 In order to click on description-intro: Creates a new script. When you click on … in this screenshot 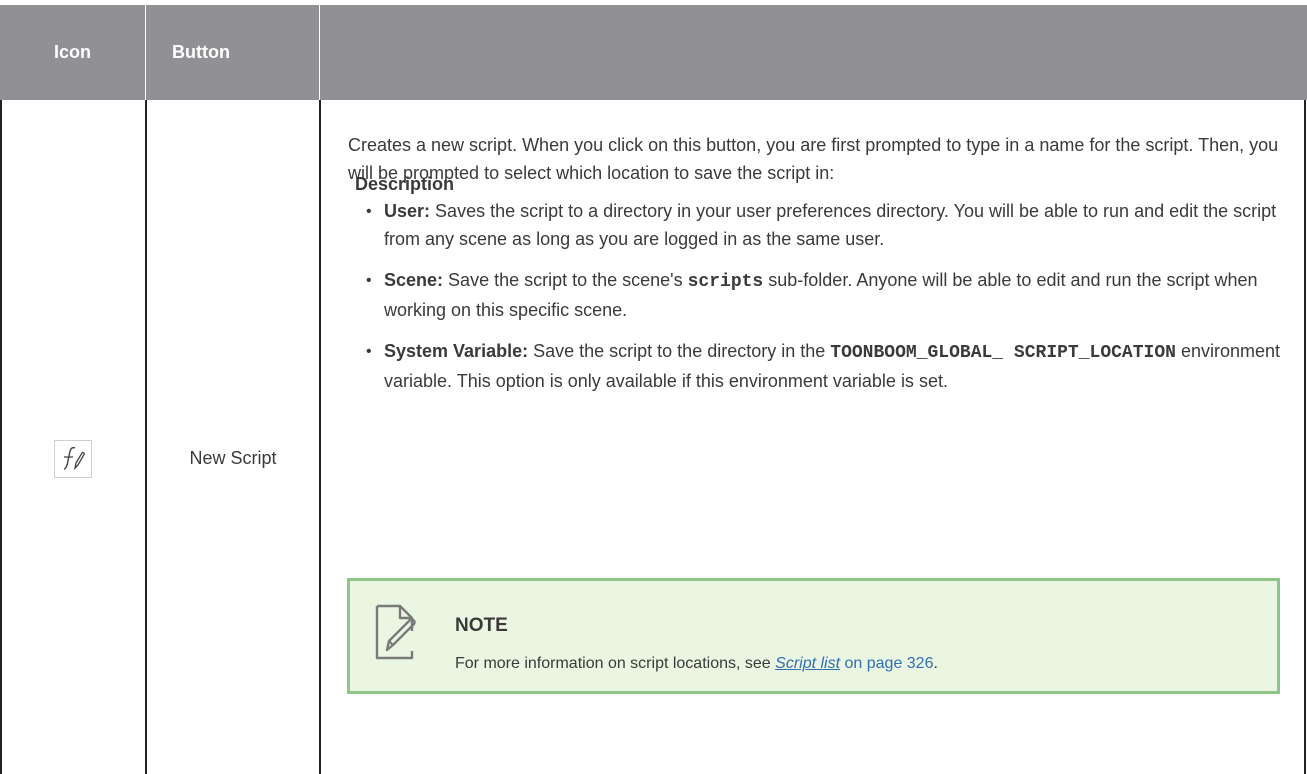, I will do `click(813, 159)`.